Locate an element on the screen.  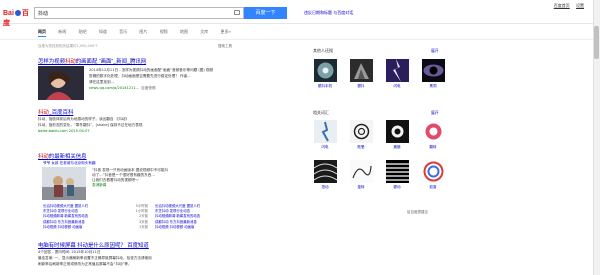
related-label: 旋转 is located at coordinates (361, 187).